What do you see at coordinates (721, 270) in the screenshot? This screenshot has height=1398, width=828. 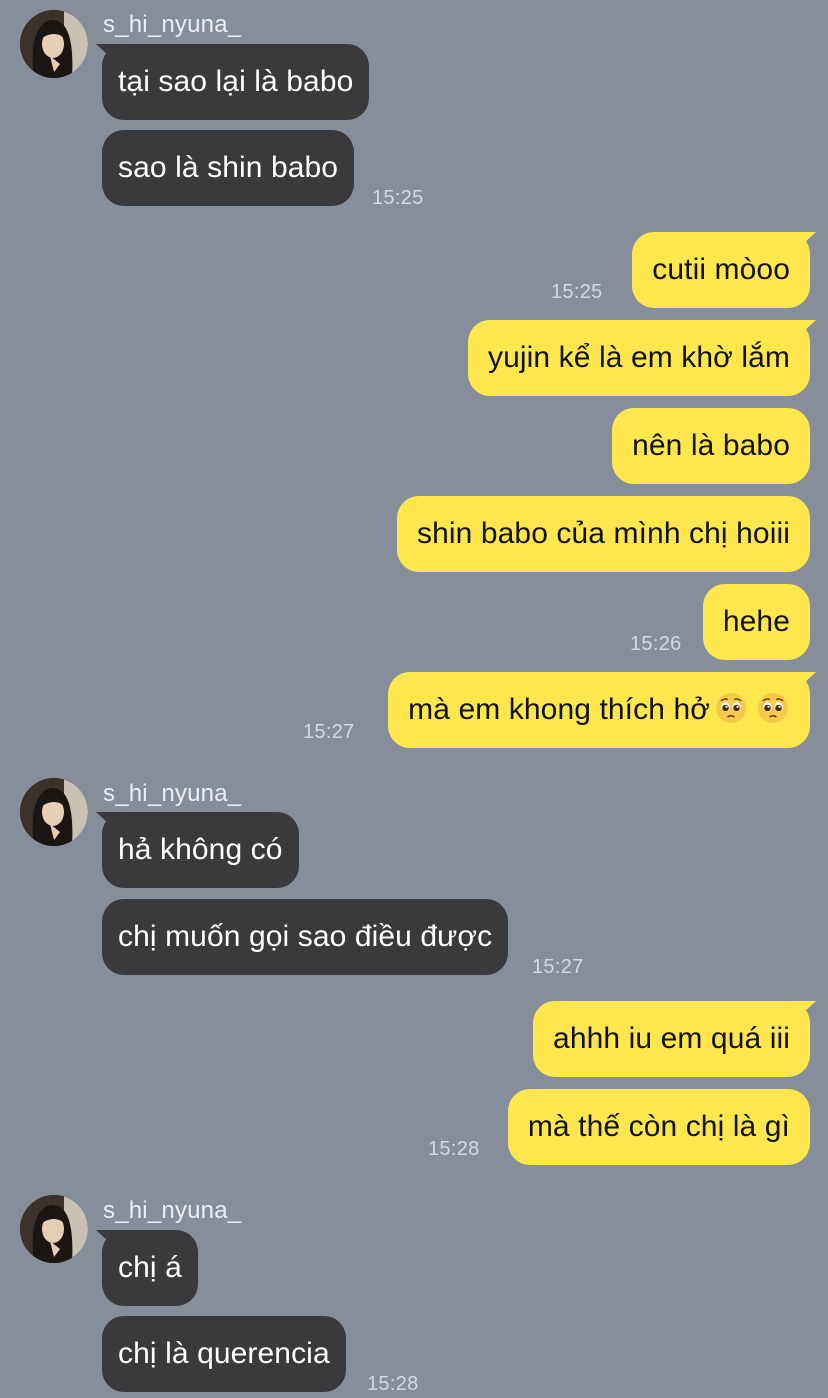 I see `outgoing-message: cutii mòoo` at bounding box center [721, 270].